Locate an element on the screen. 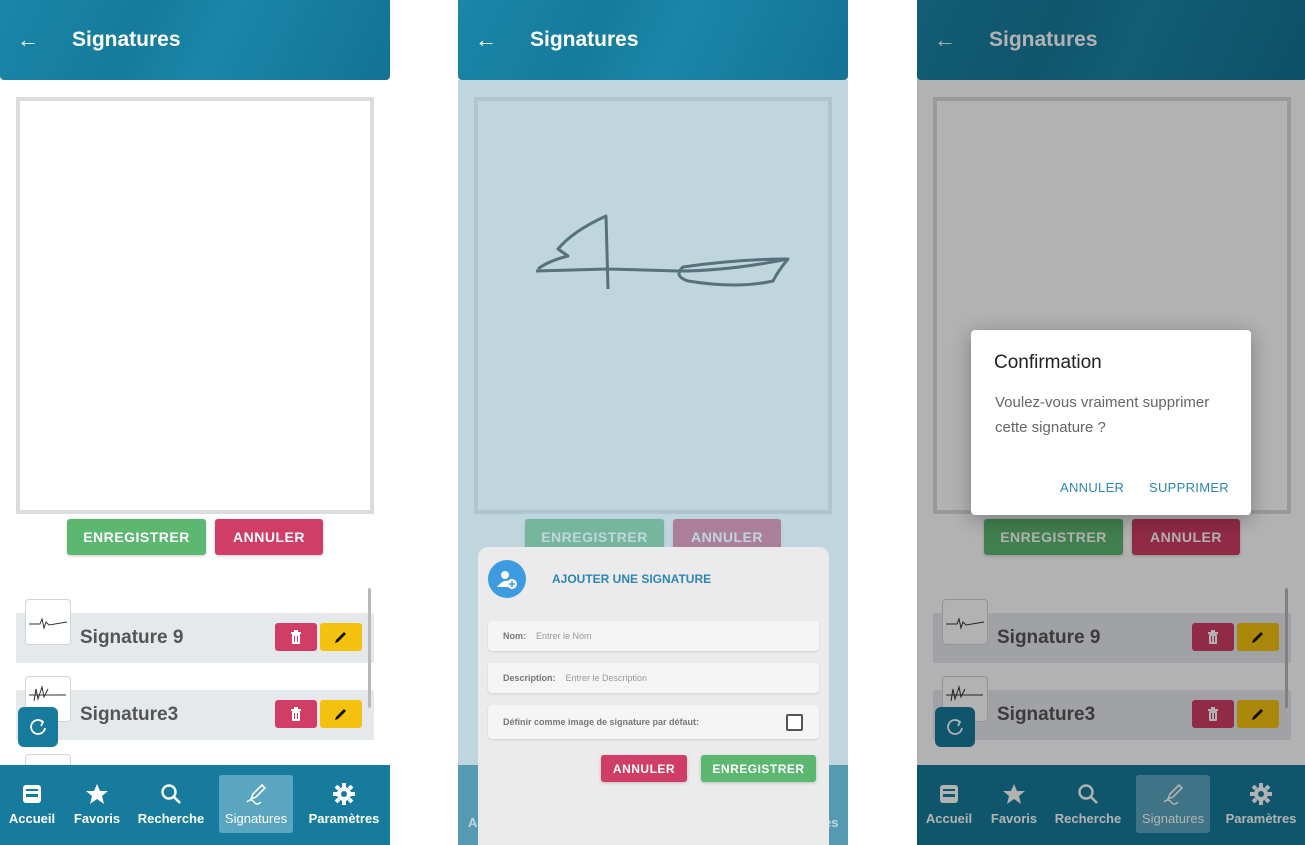 This screenshot has height=845, width=1305. field-placeholder: Entrer le Description is located at coordinates (606, 678).